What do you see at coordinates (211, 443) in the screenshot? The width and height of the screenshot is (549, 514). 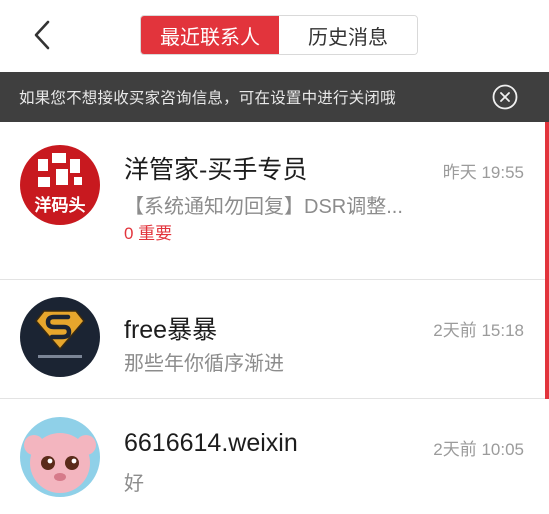 I see `contact-name: 6616614.weixin` at bounding box center [211, 443].